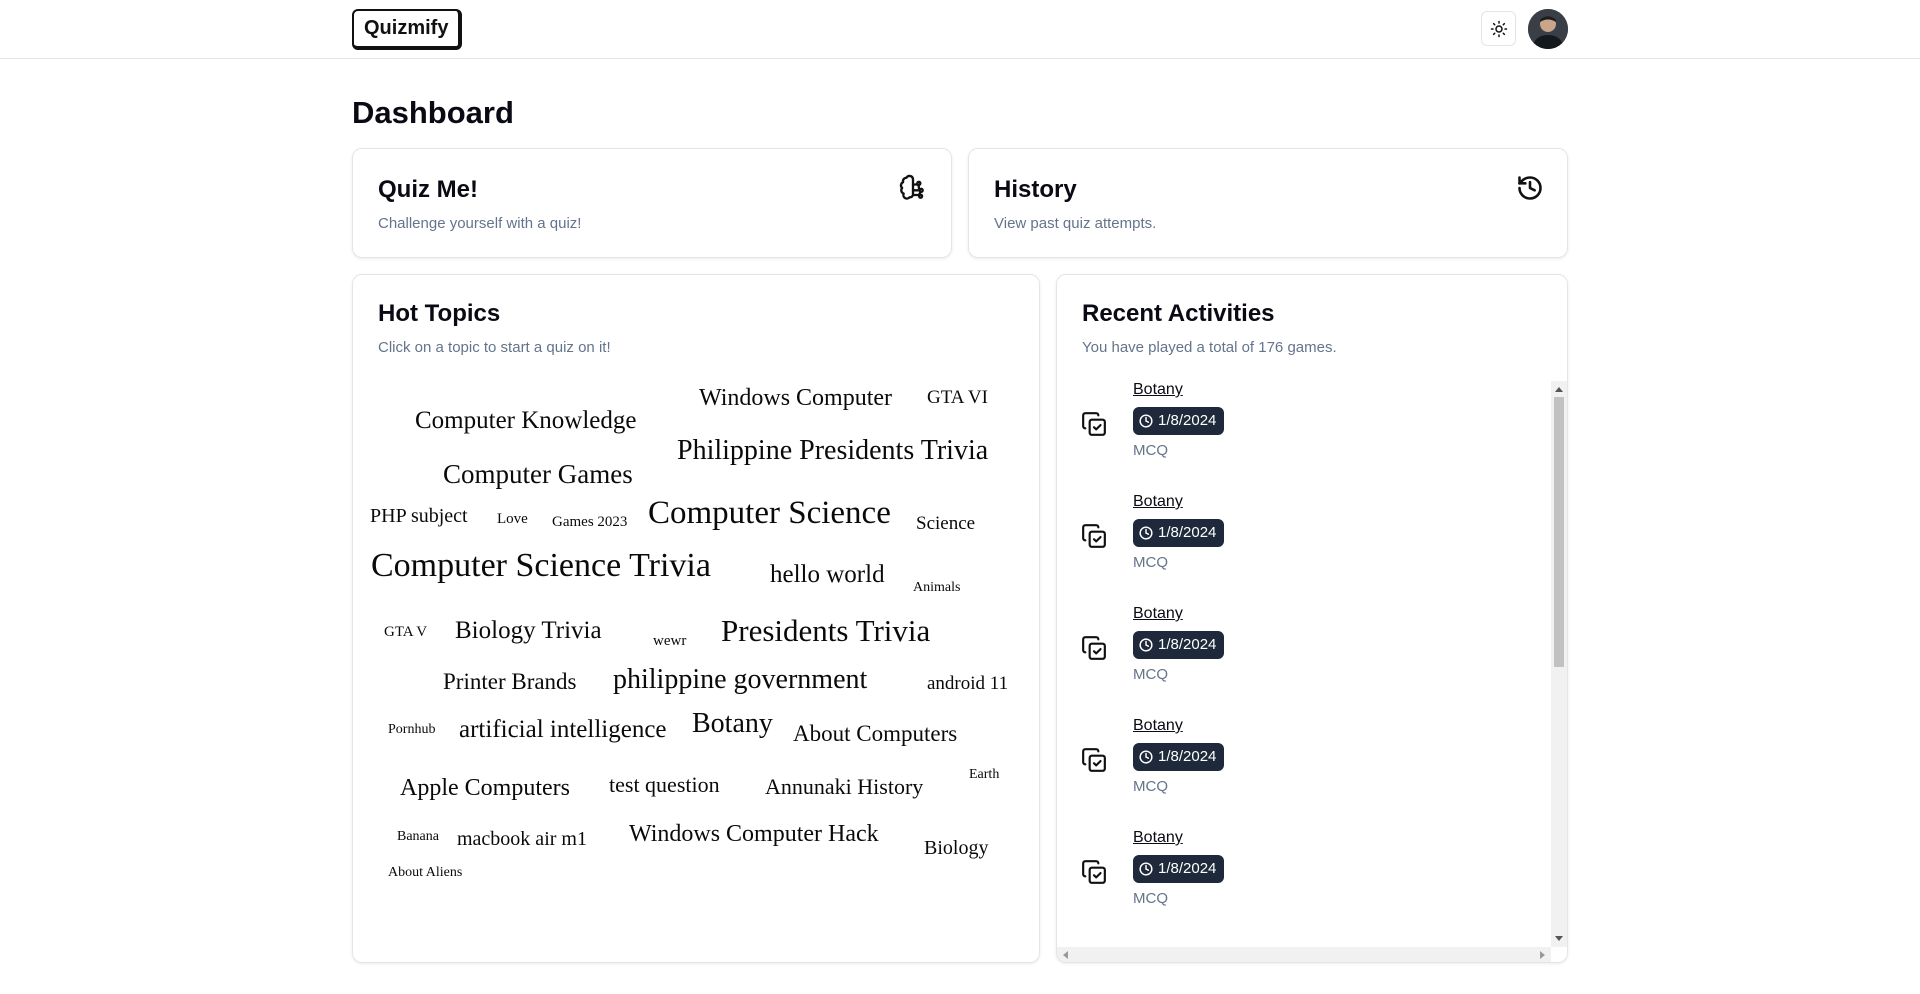 This screenshot has width=1920, height=994. I want to click on topic-word: wewr, so click(669, 641).